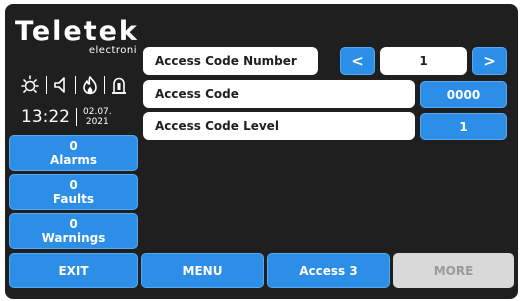 This screenshot has height=301, width=520. I want to click on more-button: MORE, so click(453, 270).